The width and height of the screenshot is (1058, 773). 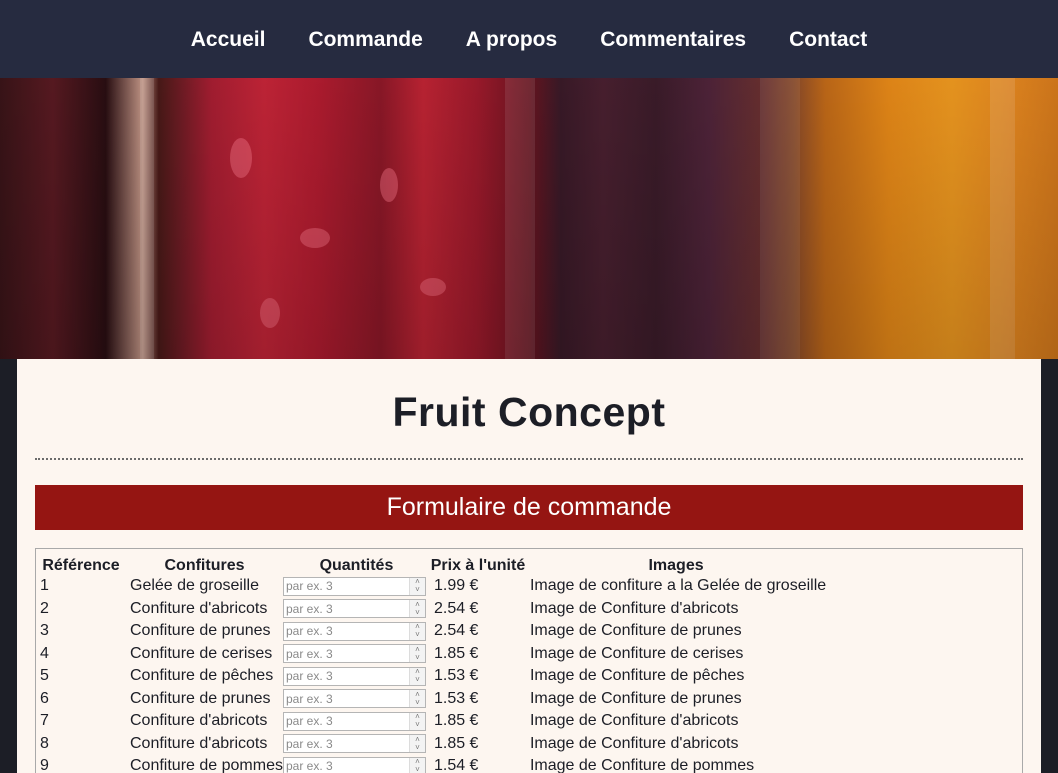 I want to click on cell-reference: 9, so click(x=44, y=765).